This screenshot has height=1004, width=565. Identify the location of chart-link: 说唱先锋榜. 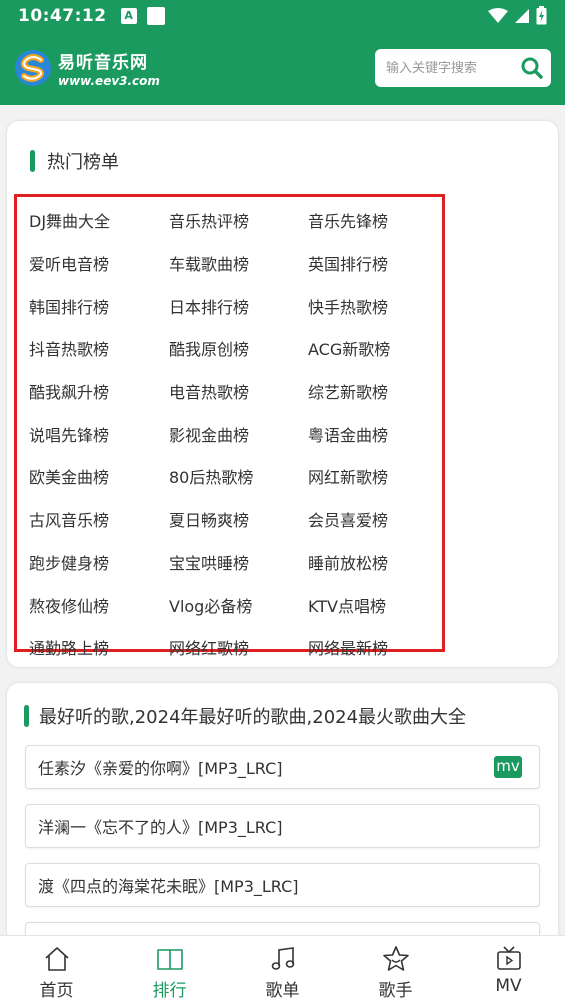
(98, 434).